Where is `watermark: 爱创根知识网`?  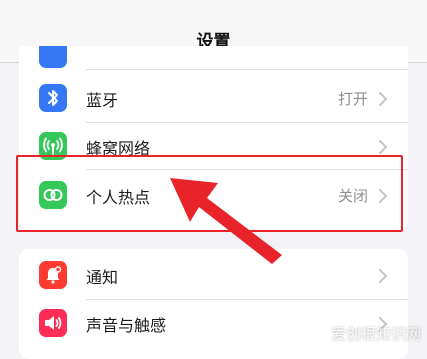
watermark: 爱创根知识网 is located at coordinates (375, 334).